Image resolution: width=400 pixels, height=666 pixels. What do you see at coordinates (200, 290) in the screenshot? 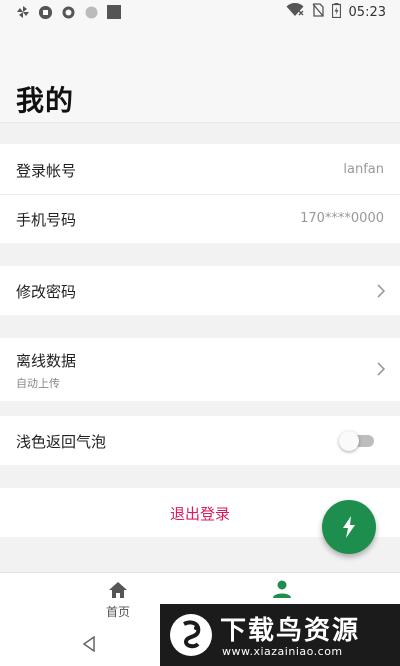
I see `change-password-row: 修改密码` at bounding box center [200, 290].